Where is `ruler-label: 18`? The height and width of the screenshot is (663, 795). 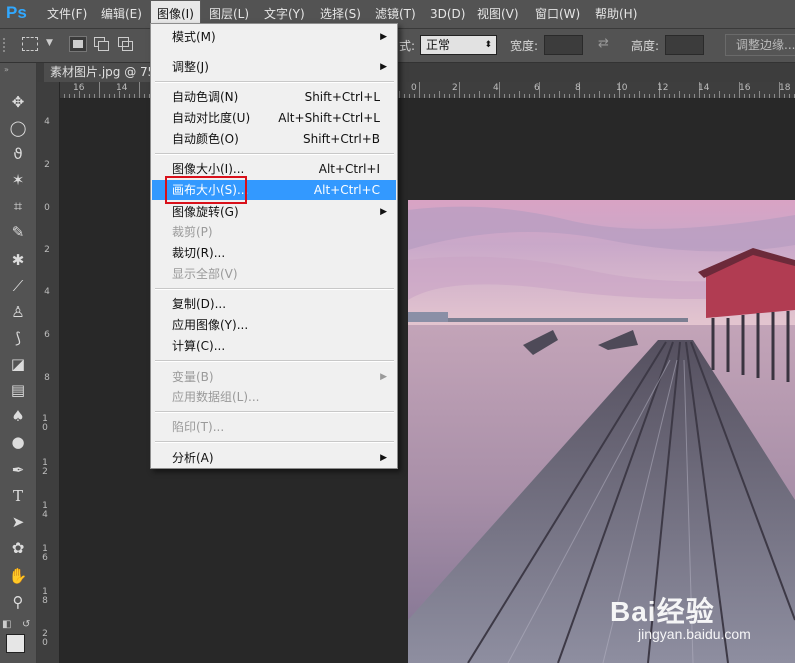
ruler-label: 18 is located at coordinates (785, 88).